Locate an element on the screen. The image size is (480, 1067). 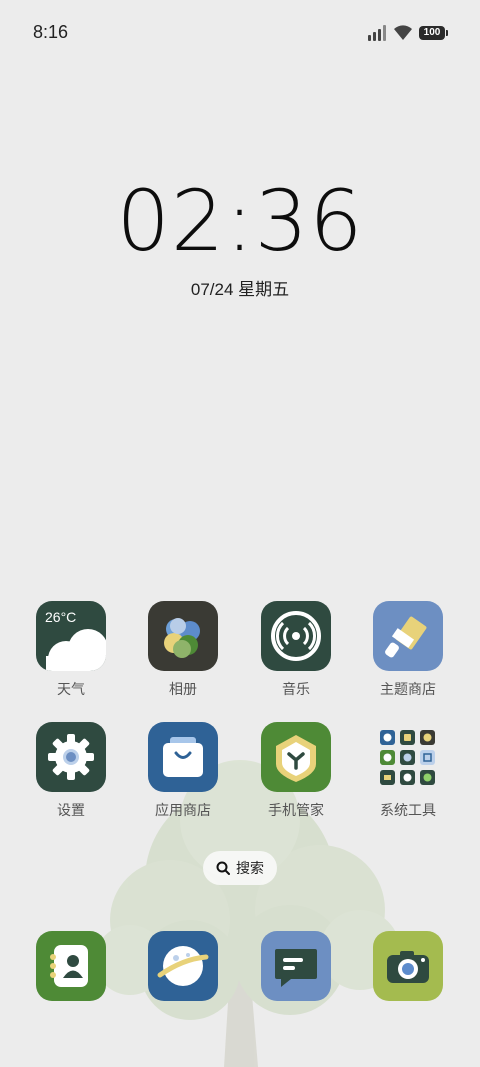
app-theme-store: 主题商店 is located at coordinates (408, 650).